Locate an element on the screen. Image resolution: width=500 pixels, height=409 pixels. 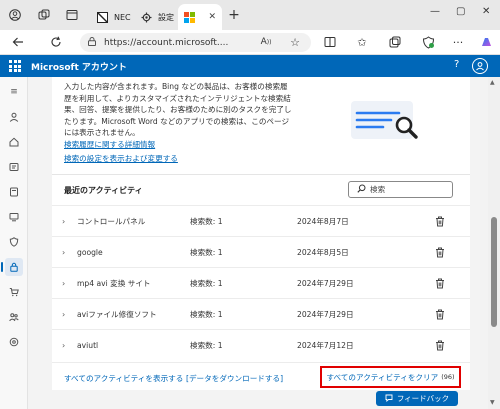
search-icon is located at coordinates (361, 189).